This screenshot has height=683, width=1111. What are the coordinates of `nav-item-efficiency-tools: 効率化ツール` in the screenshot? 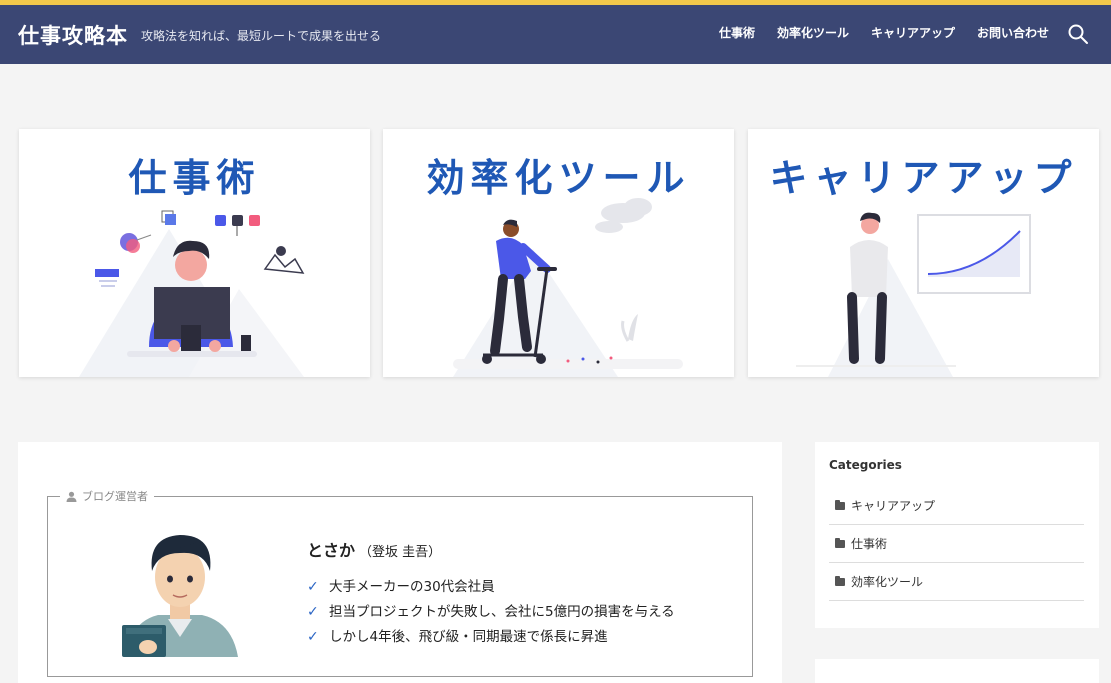 It's located at (813, 32).